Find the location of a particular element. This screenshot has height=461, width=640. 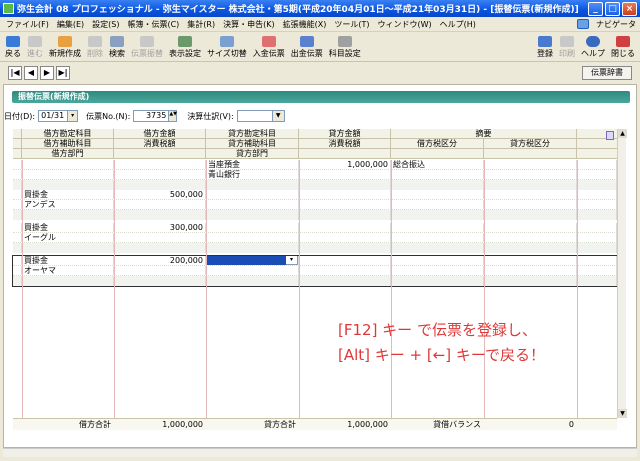

date-input: 01/31 is located at coordinates (53, 116).